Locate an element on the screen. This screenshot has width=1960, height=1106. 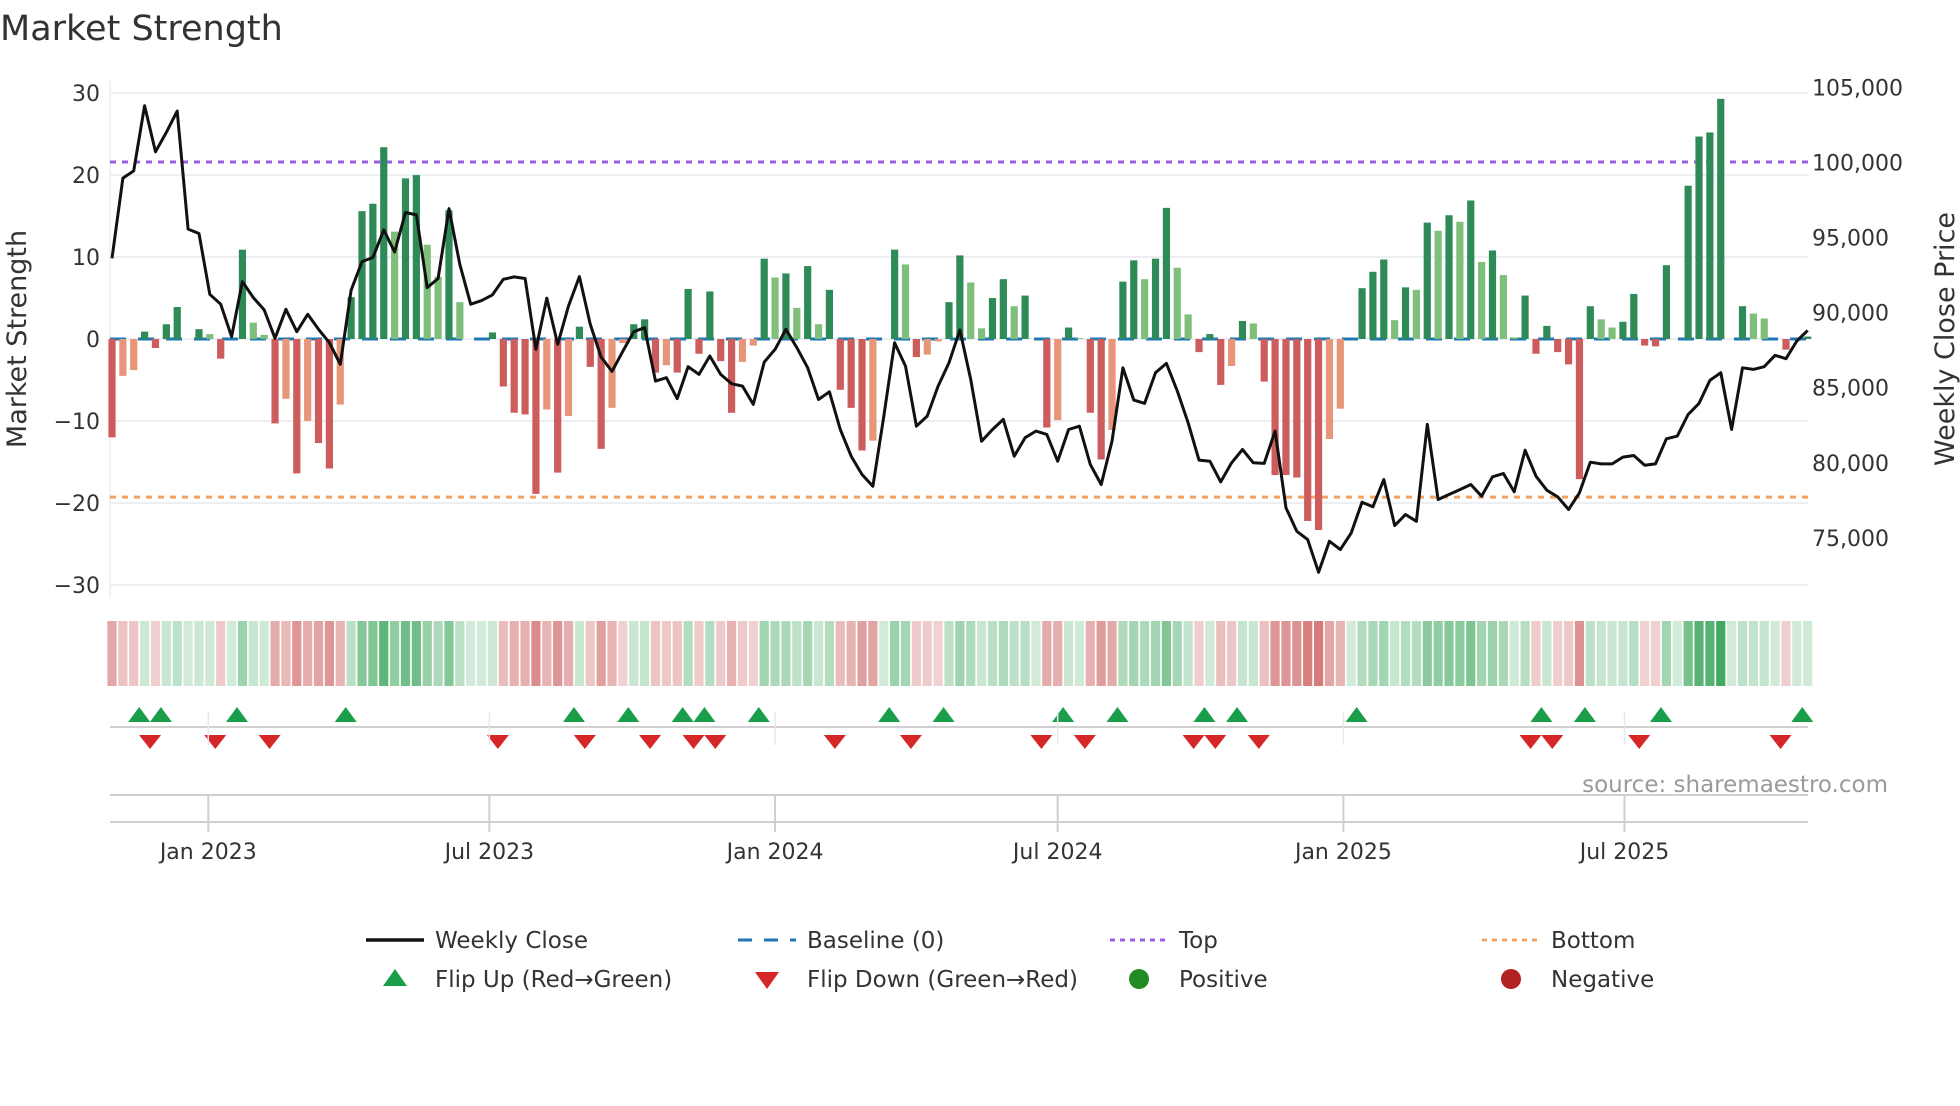
y-tick-label: −30 is located at coordinates (77, 586).